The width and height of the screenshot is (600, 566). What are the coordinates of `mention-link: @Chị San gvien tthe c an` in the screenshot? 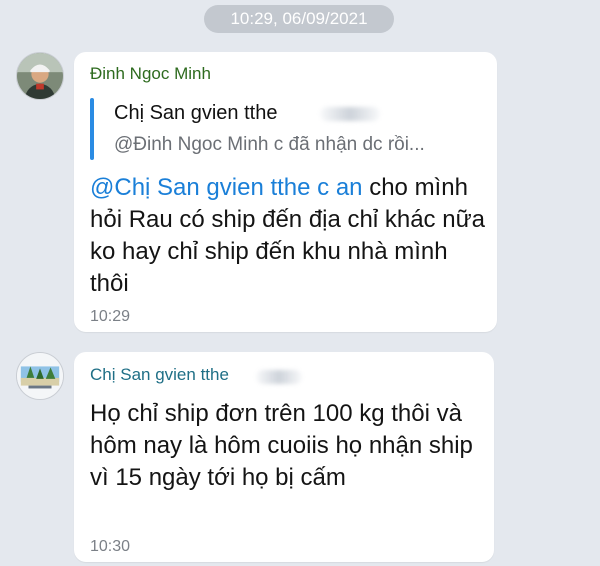 It's located at (226, 187).